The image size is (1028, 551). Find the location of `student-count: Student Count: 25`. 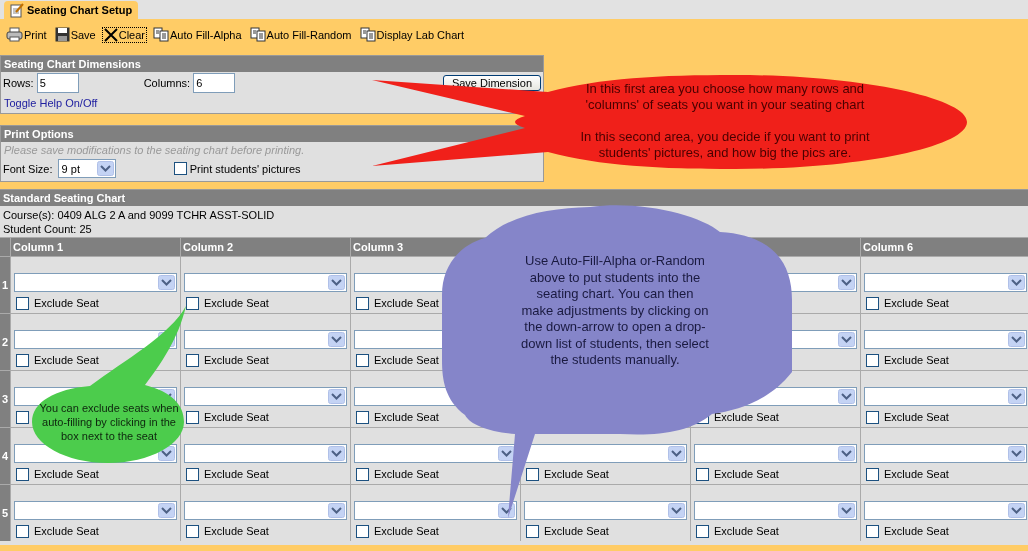

student-count: Student Count: 25 is located at coordinates (47, 229).